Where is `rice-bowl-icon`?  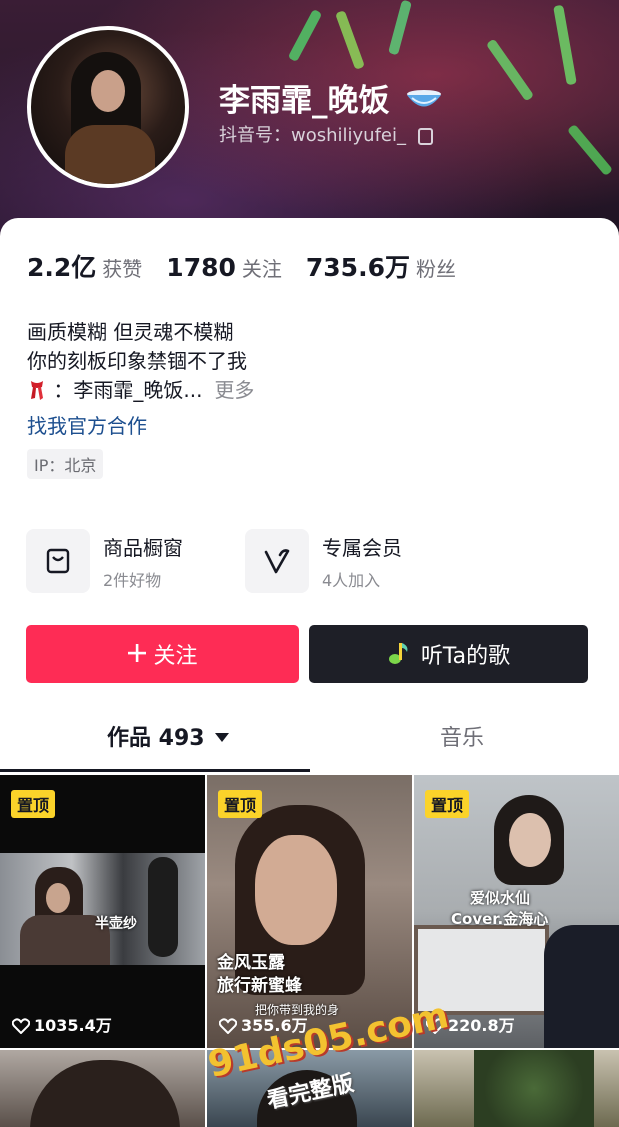 rice-bowl-icon is located at coordinates (424, 103).